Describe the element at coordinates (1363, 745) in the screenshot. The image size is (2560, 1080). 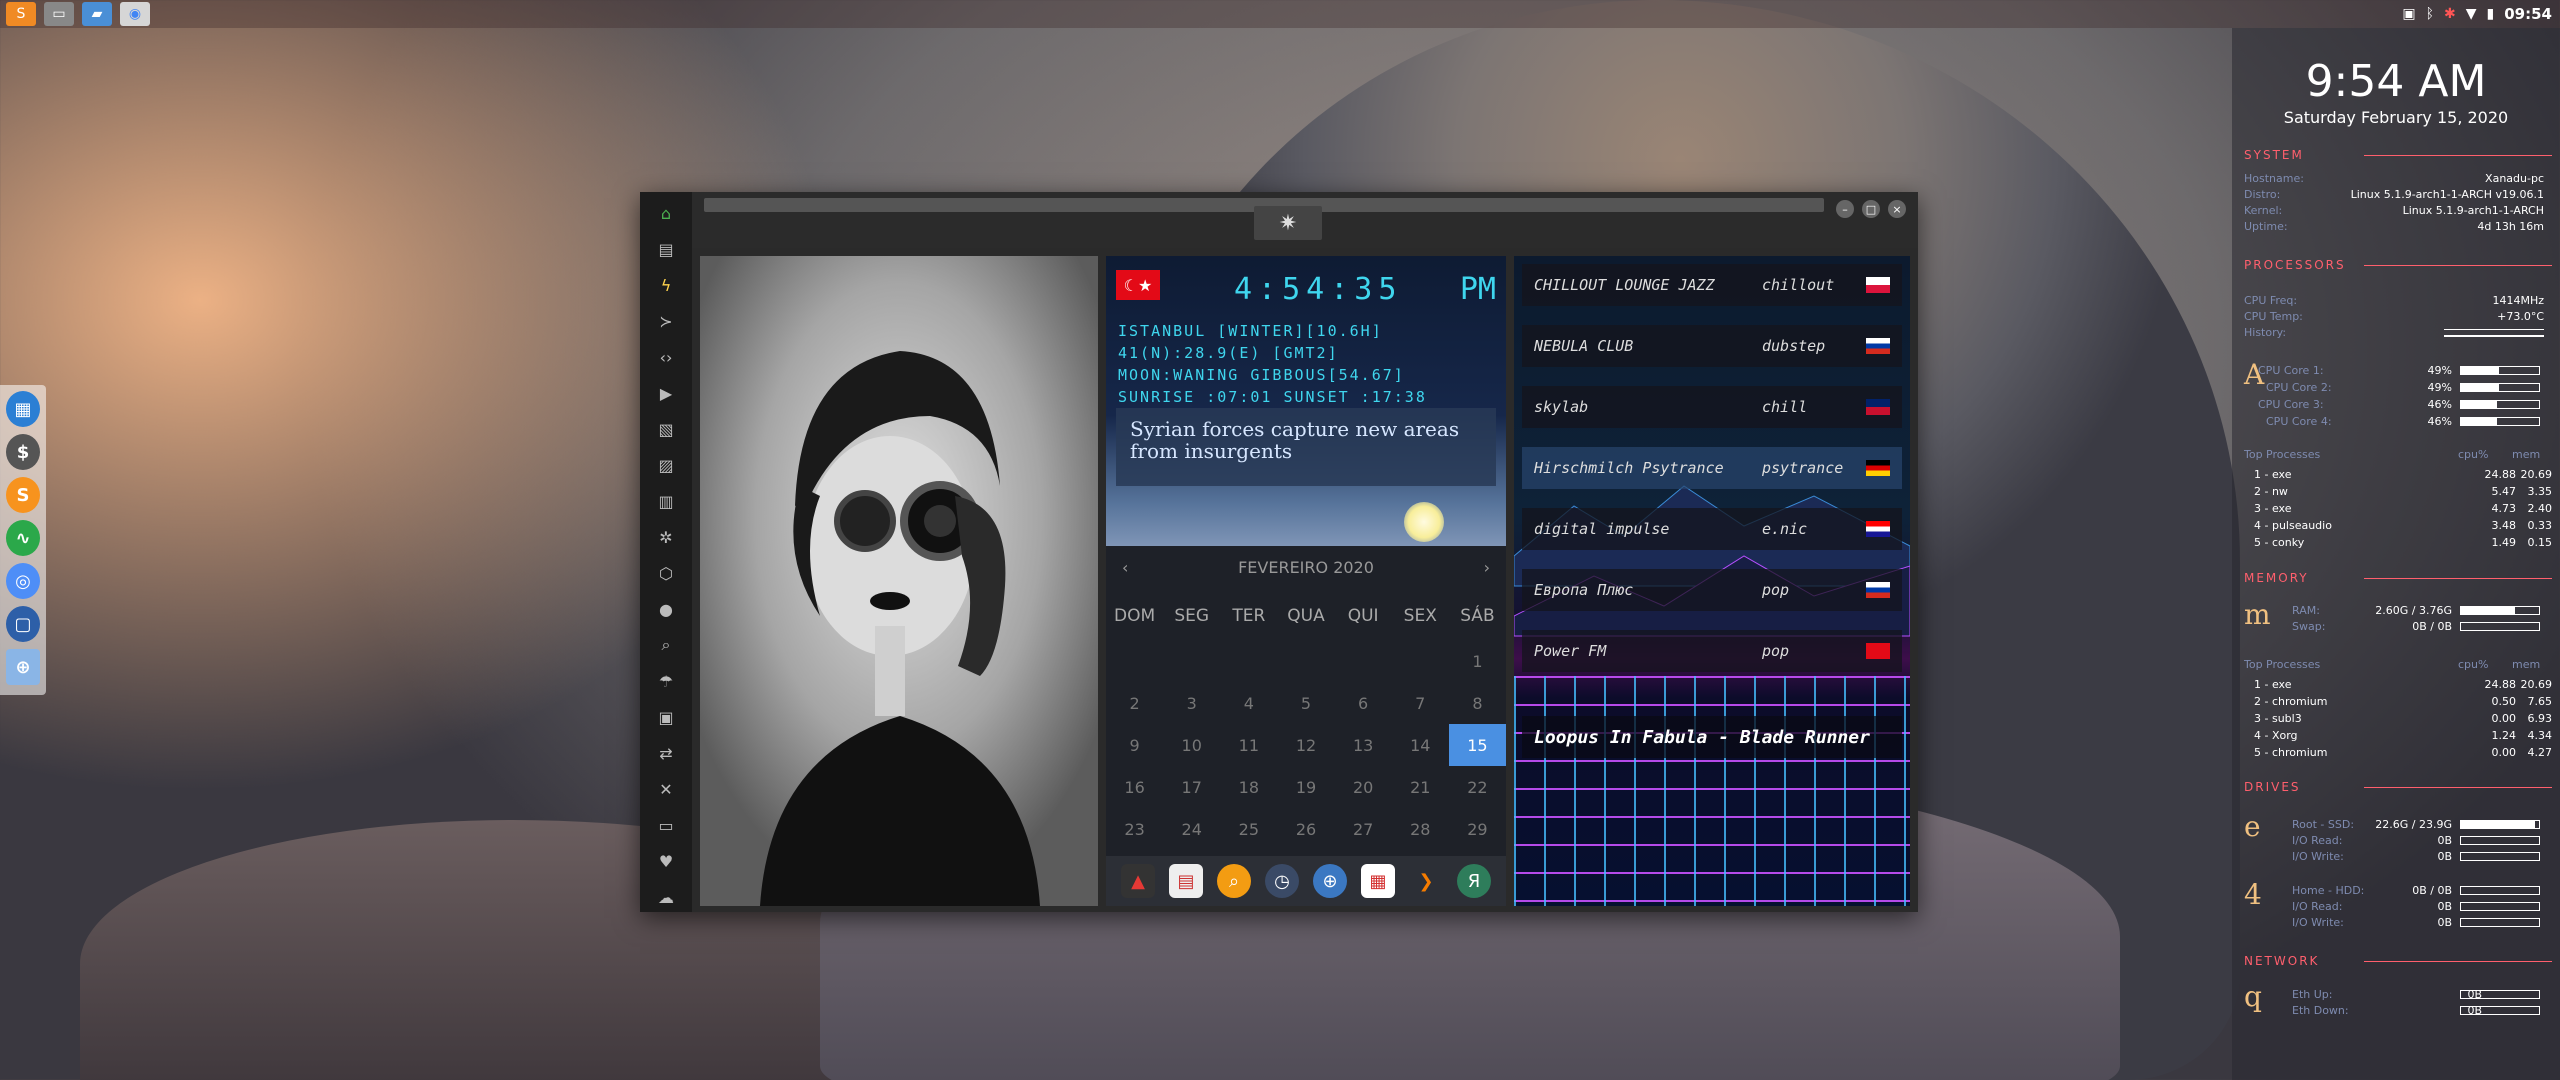
I see `calendar-day: 13` at that location.